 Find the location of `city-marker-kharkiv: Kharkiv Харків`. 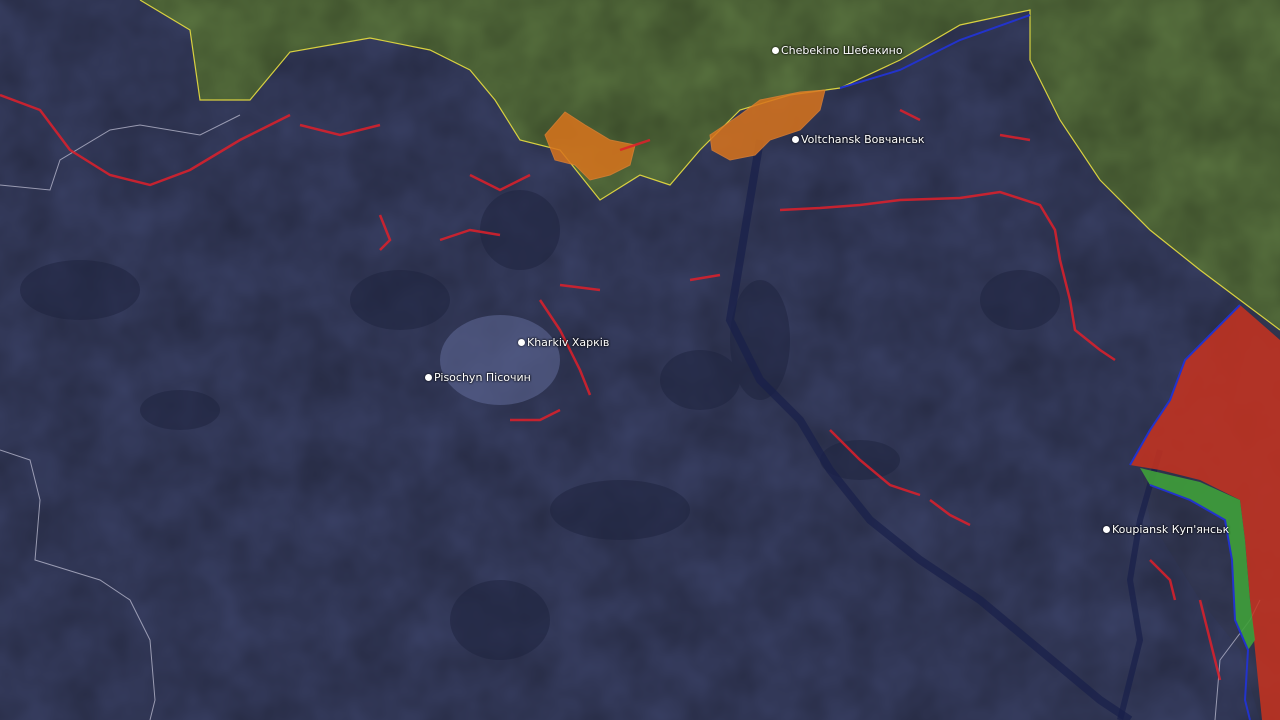

city-marker-kharkiv: Kharkiv Харків is located at coordinates (563, 342).